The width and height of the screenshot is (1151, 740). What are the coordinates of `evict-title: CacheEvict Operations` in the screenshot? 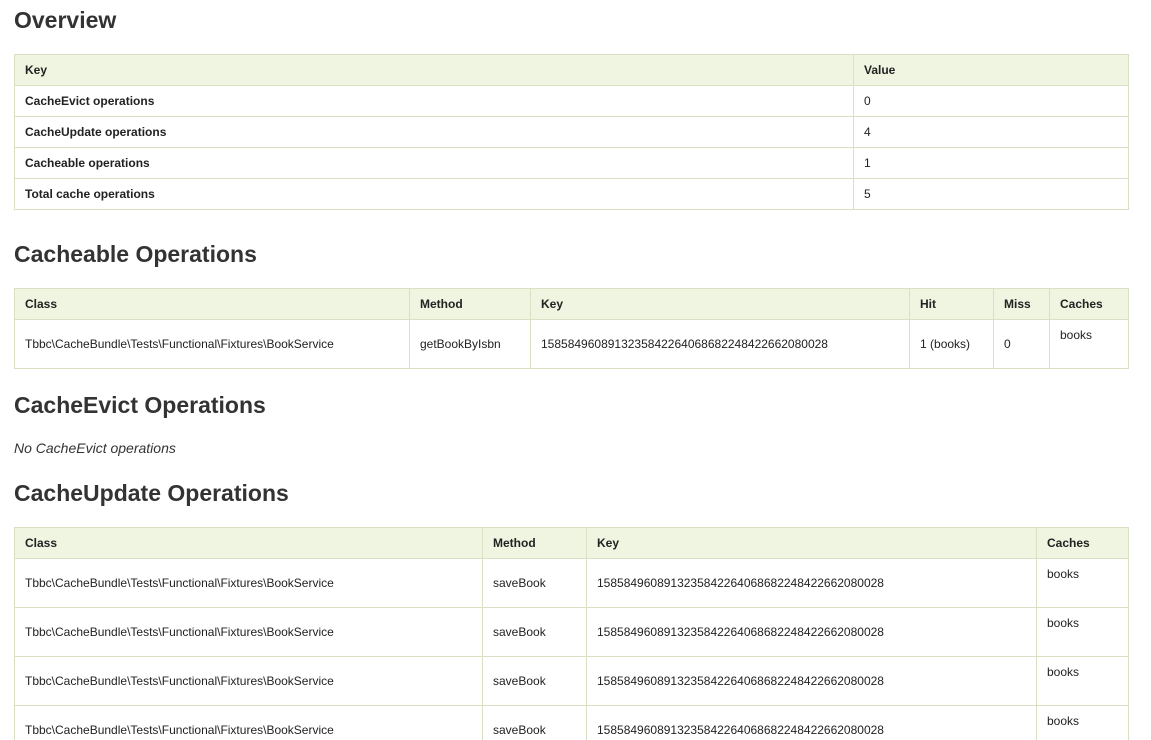 It's located at (140, 405).